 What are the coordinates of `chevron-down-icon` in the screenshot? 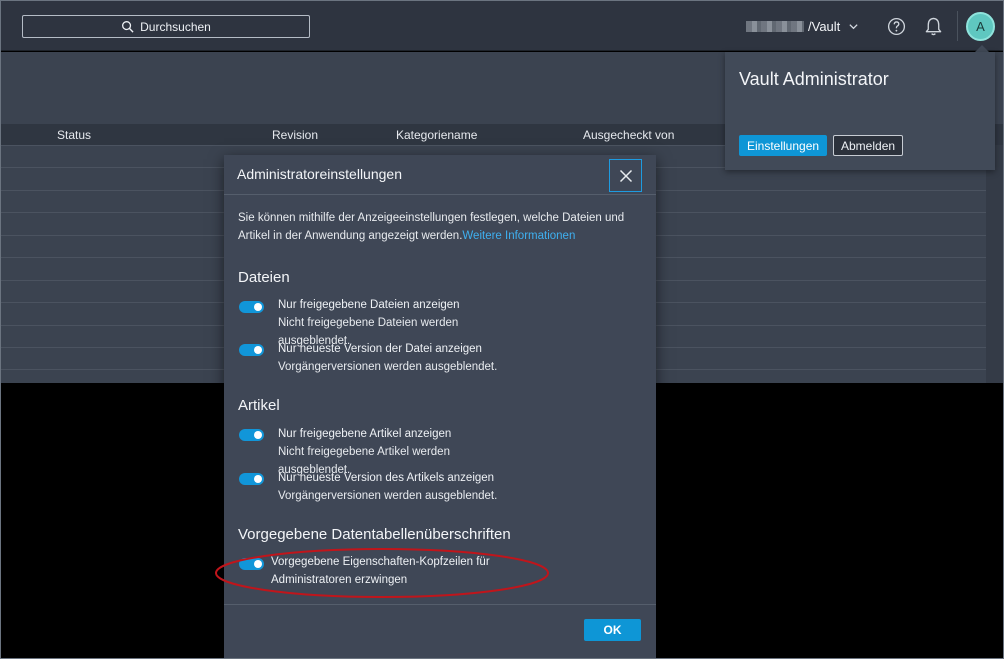 It's located at (853, 26).